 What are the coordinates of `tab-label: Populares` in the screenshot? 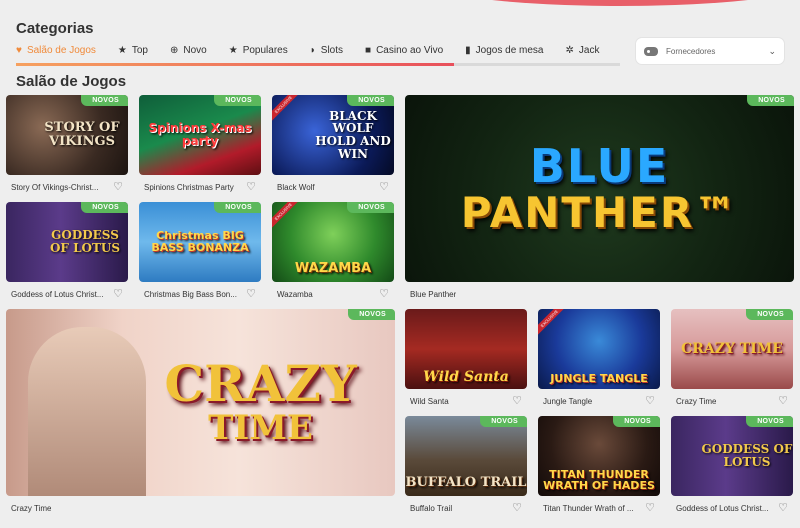 It's located at (265, 50).